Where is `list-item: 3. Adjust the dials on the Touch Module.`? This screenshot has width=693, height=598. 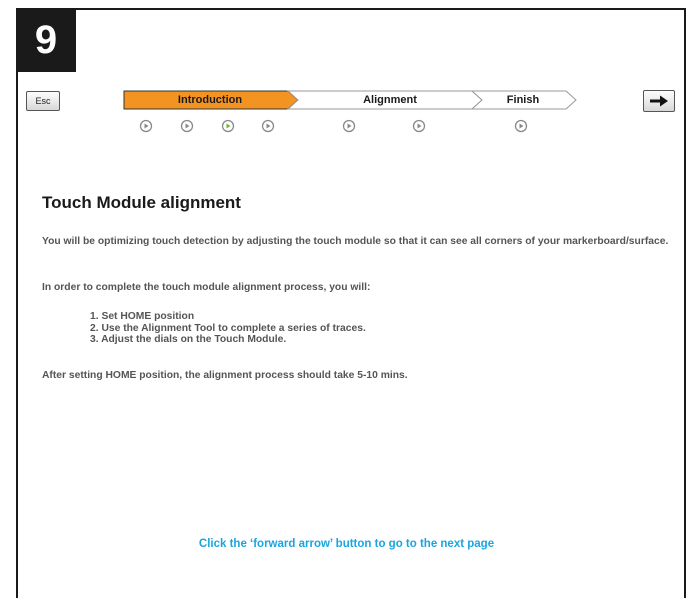 list-item: 3. Adjust the dials on the Touch Module. is located at coordinates (188, 339).